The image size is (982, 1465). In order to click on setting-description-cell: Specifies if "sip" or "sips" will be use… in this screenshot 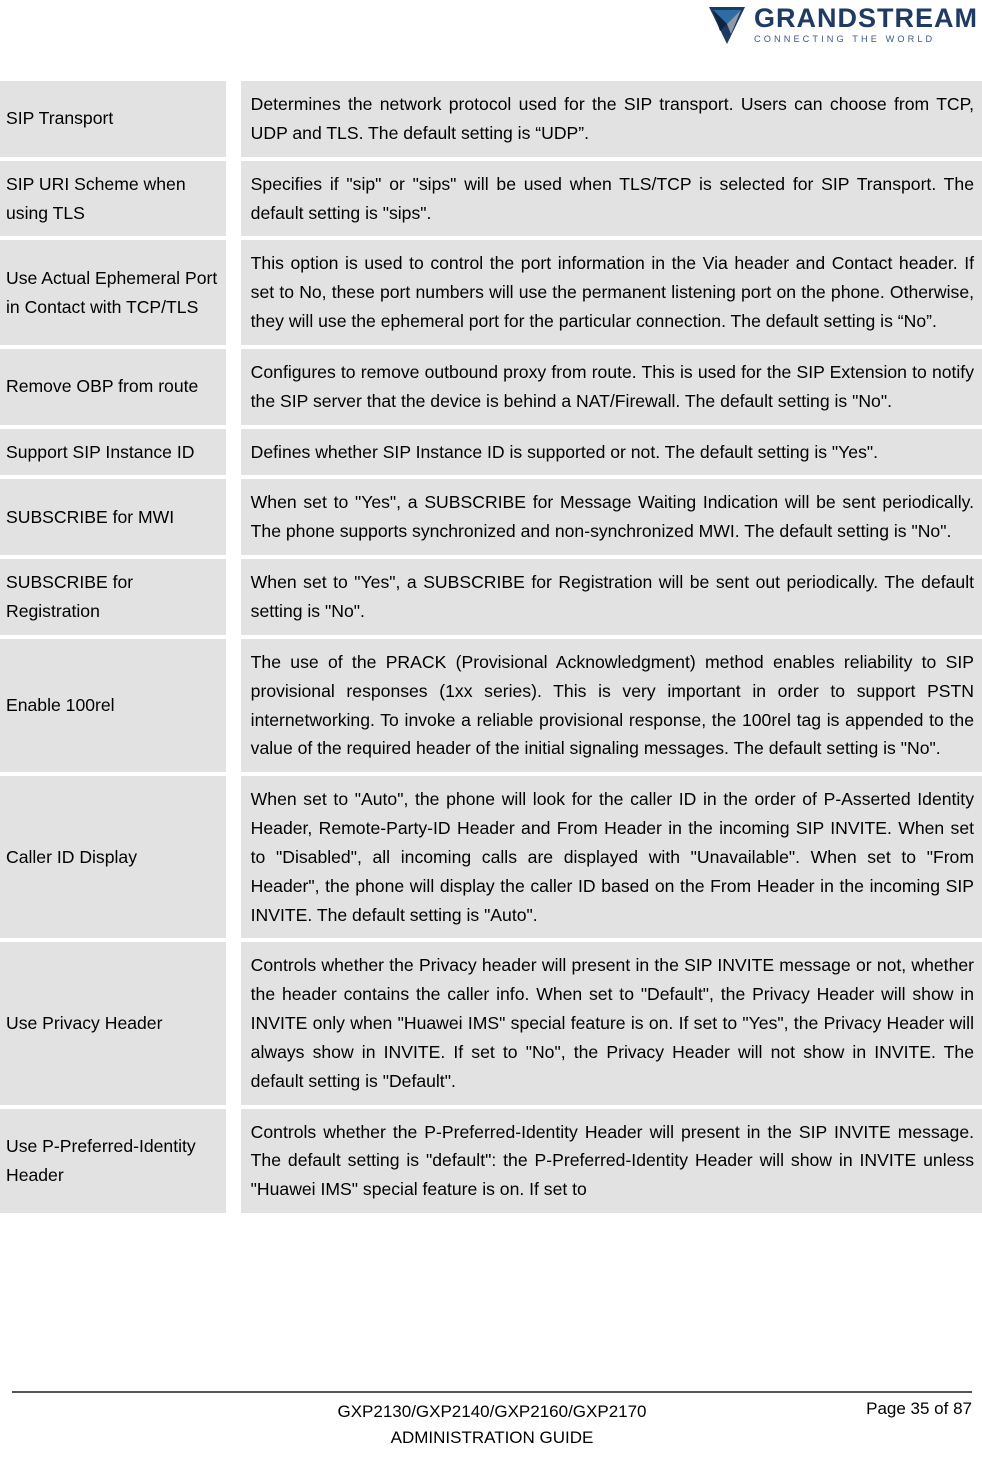, I will do `click(611, 200)`.